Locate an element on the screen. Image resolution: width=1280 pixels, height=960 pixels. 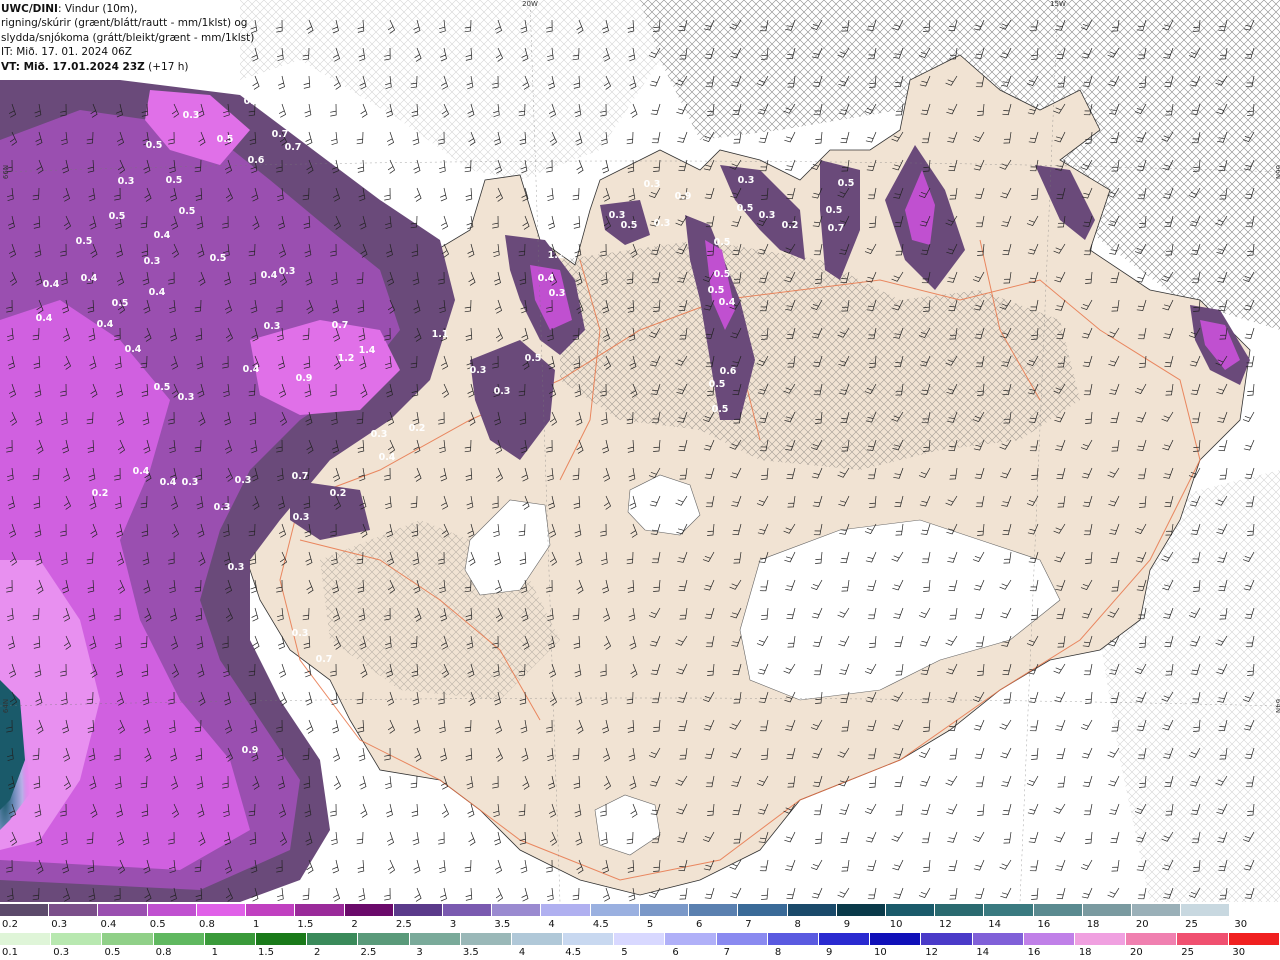
graticule-label: 66N is located at coordinates (6, 172).